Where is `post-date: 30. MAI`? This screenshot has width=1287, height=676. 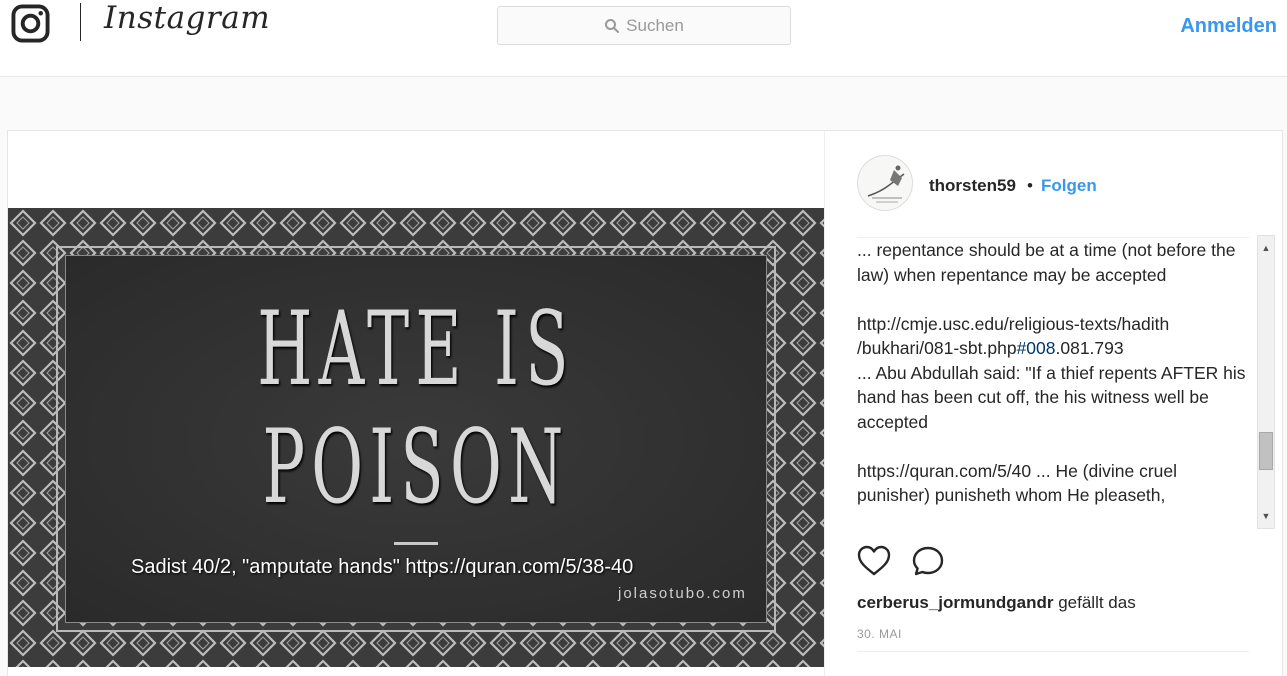 post-date: 30. MAI is located at coordinates (879, 634).